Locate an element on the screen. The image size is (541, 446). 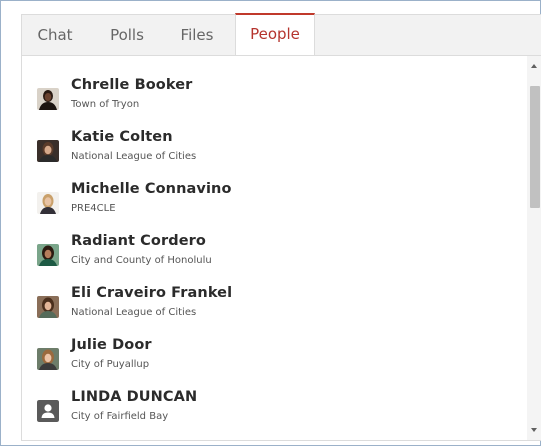
person-name: Katie Colten is located at coordinates (122, 137).